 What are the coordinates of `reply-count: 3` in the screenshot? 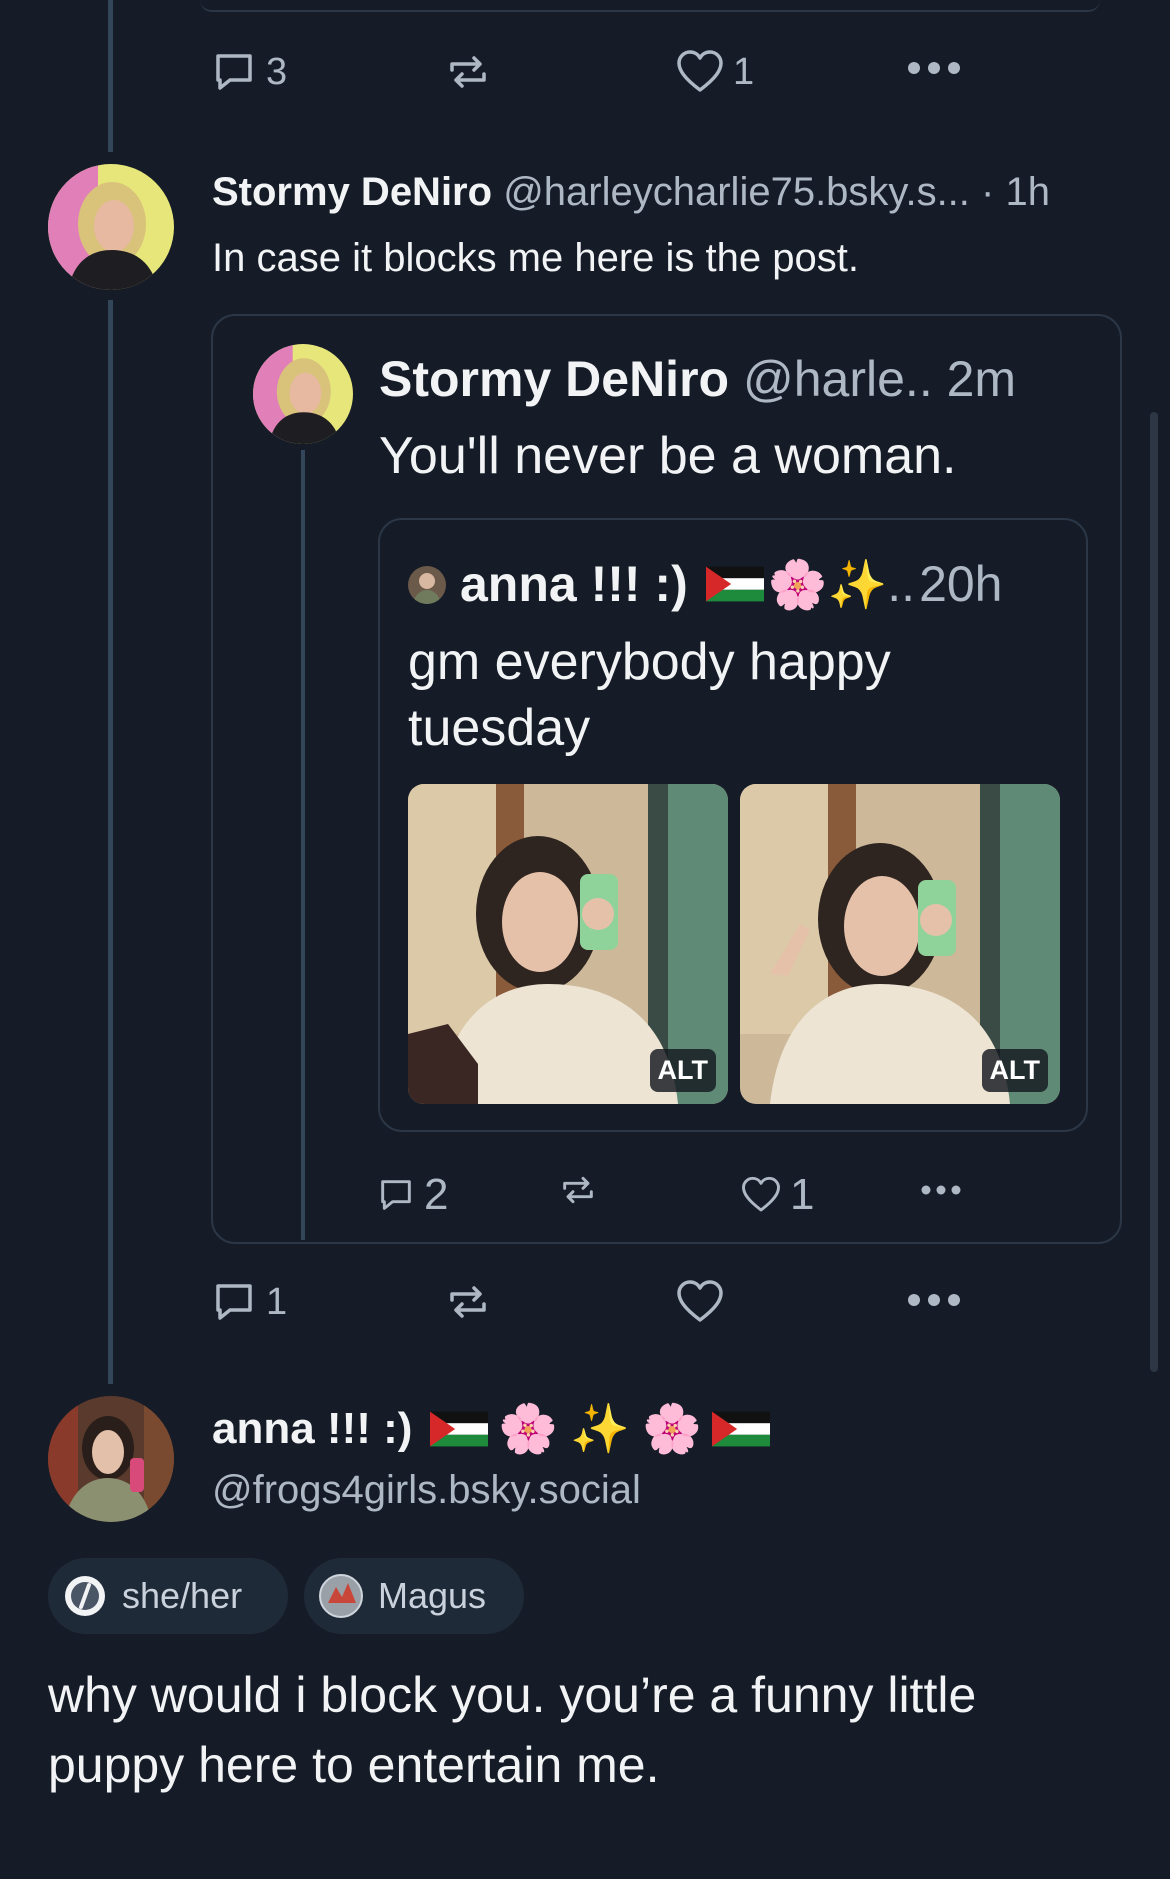 It's located at (277, 71).